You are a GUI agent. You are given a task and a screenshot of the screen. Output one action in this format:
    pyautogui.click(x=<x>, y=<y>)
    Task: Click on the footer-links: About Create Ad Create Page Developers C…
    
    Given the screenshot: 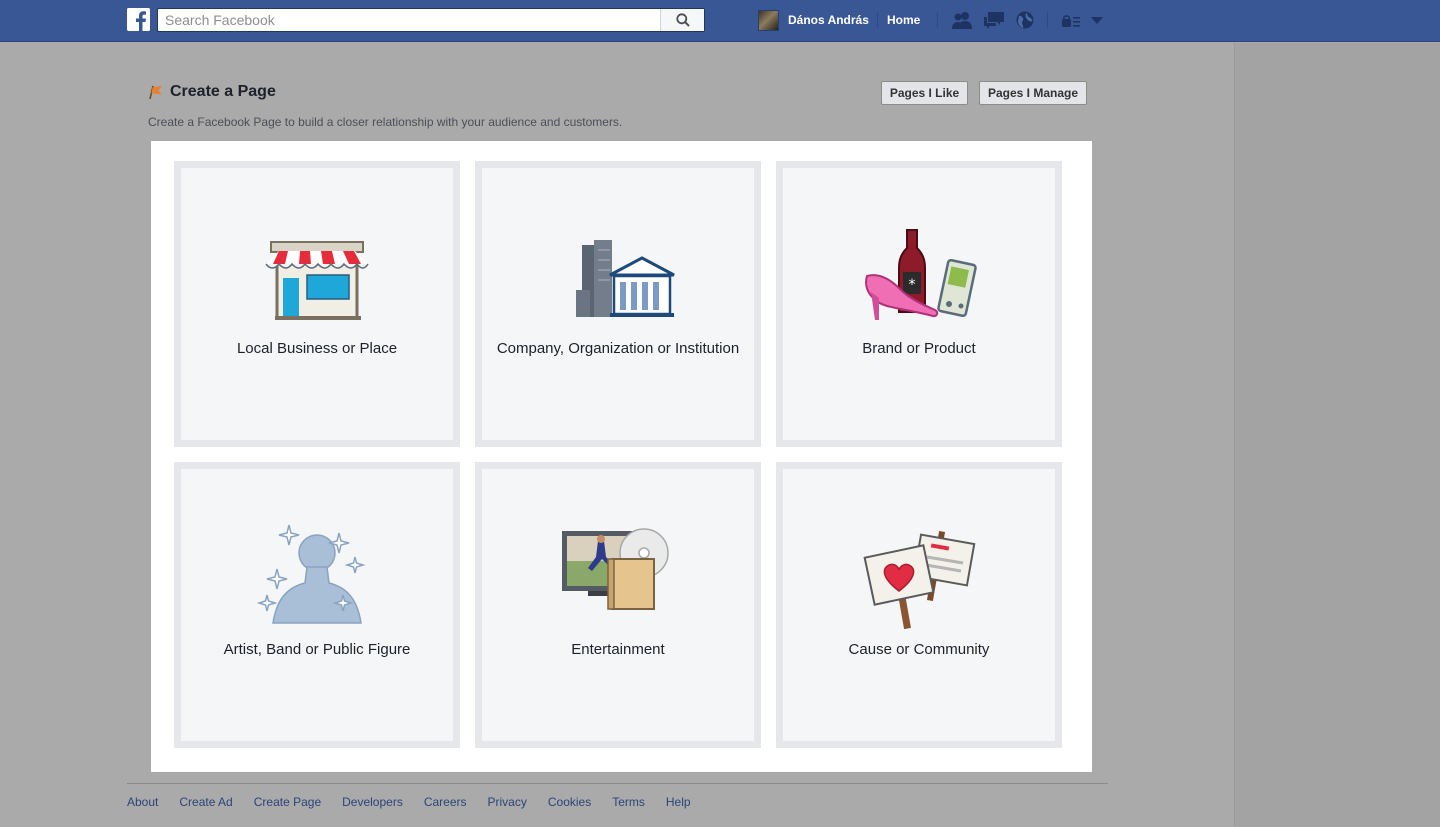 What is the action you would take?
    pyautogui.click(x=419, y=802)
    